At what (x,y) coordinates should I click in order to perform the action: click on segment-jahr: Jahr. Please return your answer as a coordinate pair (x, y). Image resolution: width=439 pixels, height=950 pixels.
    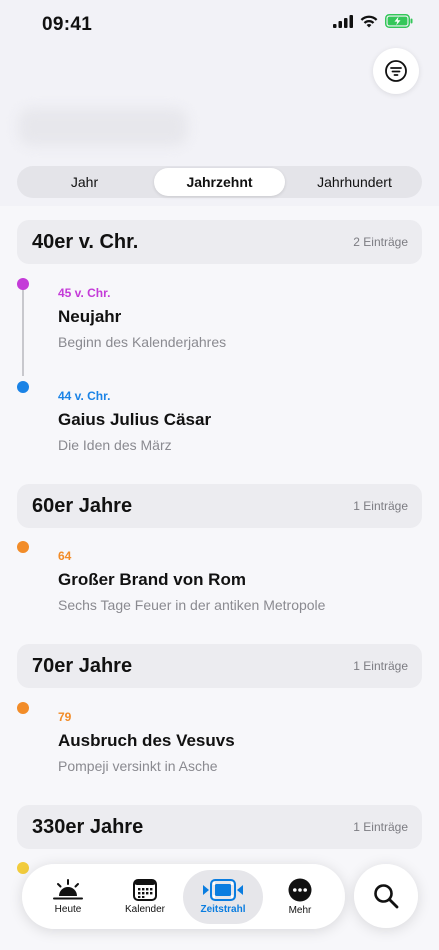
    Looking at the image, I should click on (84, 182).